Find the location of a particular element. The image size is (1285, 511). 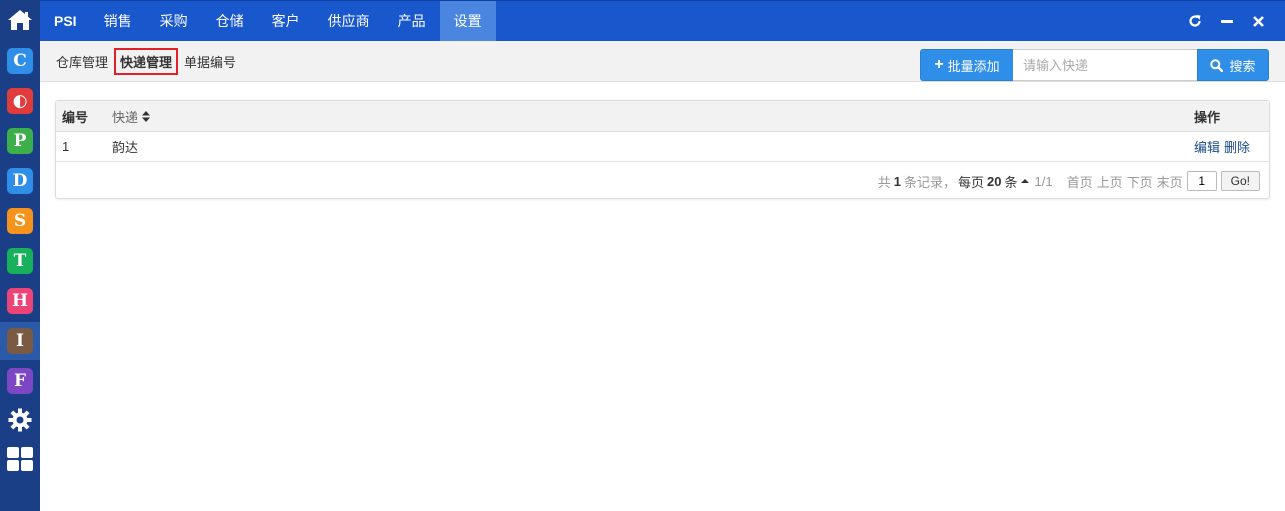

last-page-link: 末页 is located at coordinates (1170, 181).